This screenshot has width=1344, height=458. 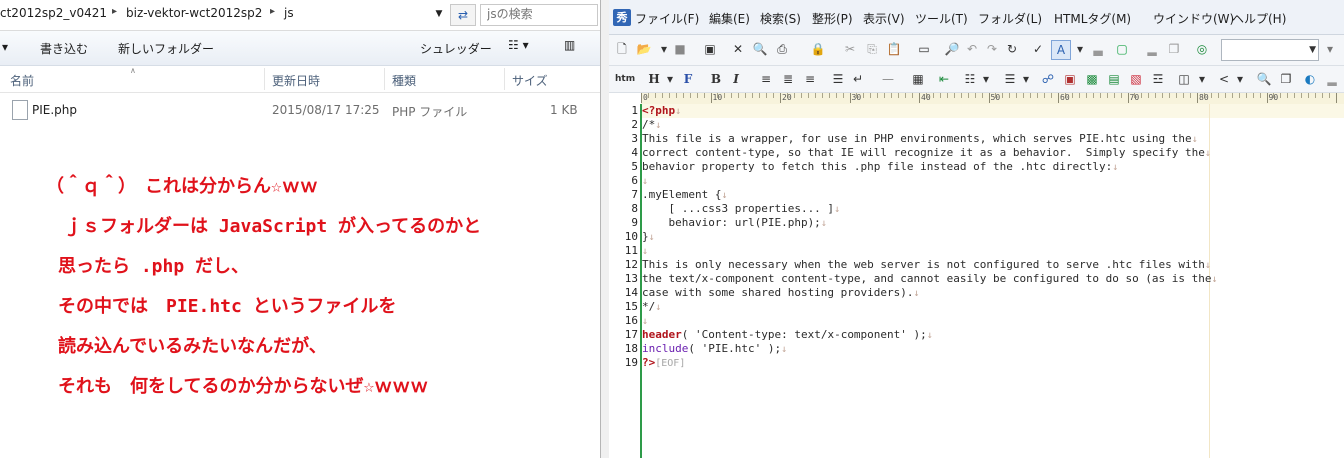 What do you see at coordinates (1184, 79) in the screenshot?
I see `frame-layout-icon: ◫` at bounding box center [1184, 79].